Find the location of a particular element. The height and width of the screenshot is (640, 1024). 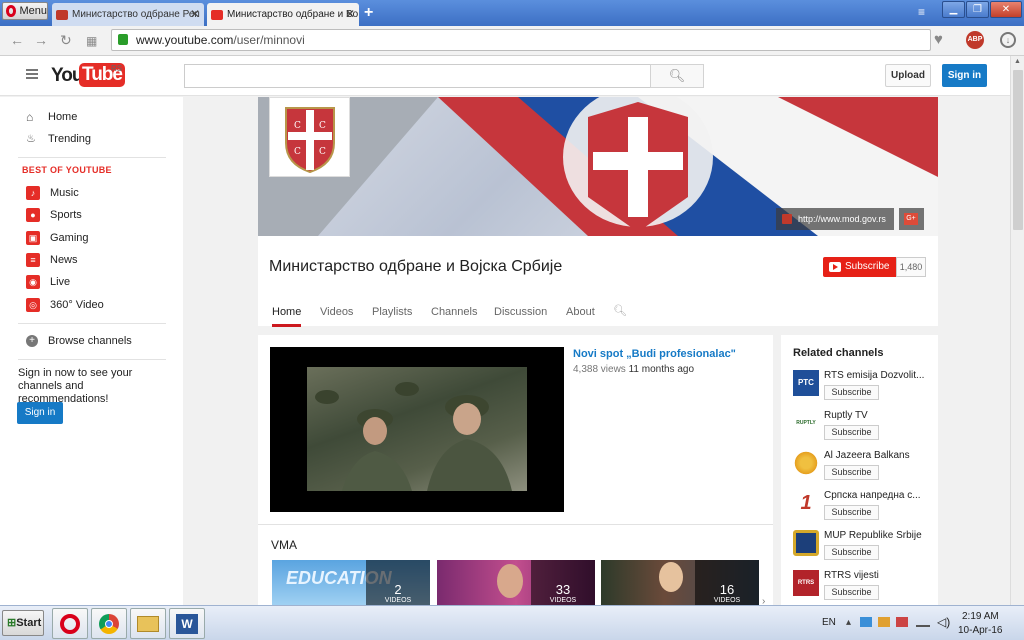

guide-menu-icon is located at coordinates (32, 74).